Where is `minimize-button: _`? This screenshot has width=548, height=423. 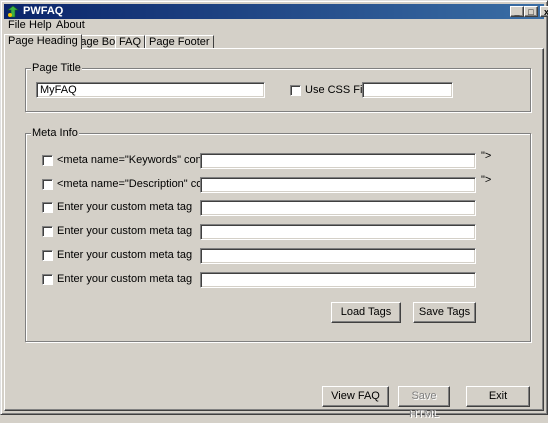
minimize-button: _ is located at coordinates (517, 11).